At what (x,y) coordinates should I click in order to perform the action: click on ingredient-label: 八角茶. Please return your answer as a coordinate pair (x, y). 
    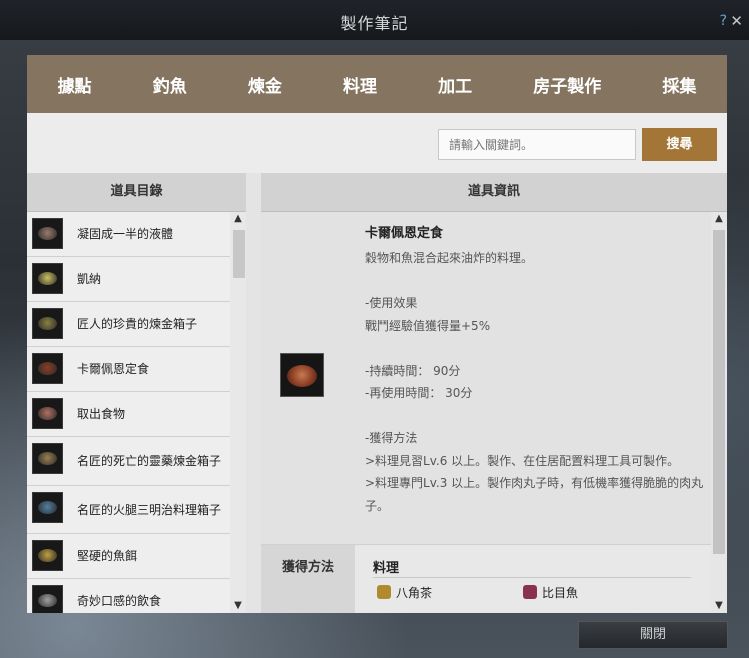
    Looking at the image, I should click on (414, 593).